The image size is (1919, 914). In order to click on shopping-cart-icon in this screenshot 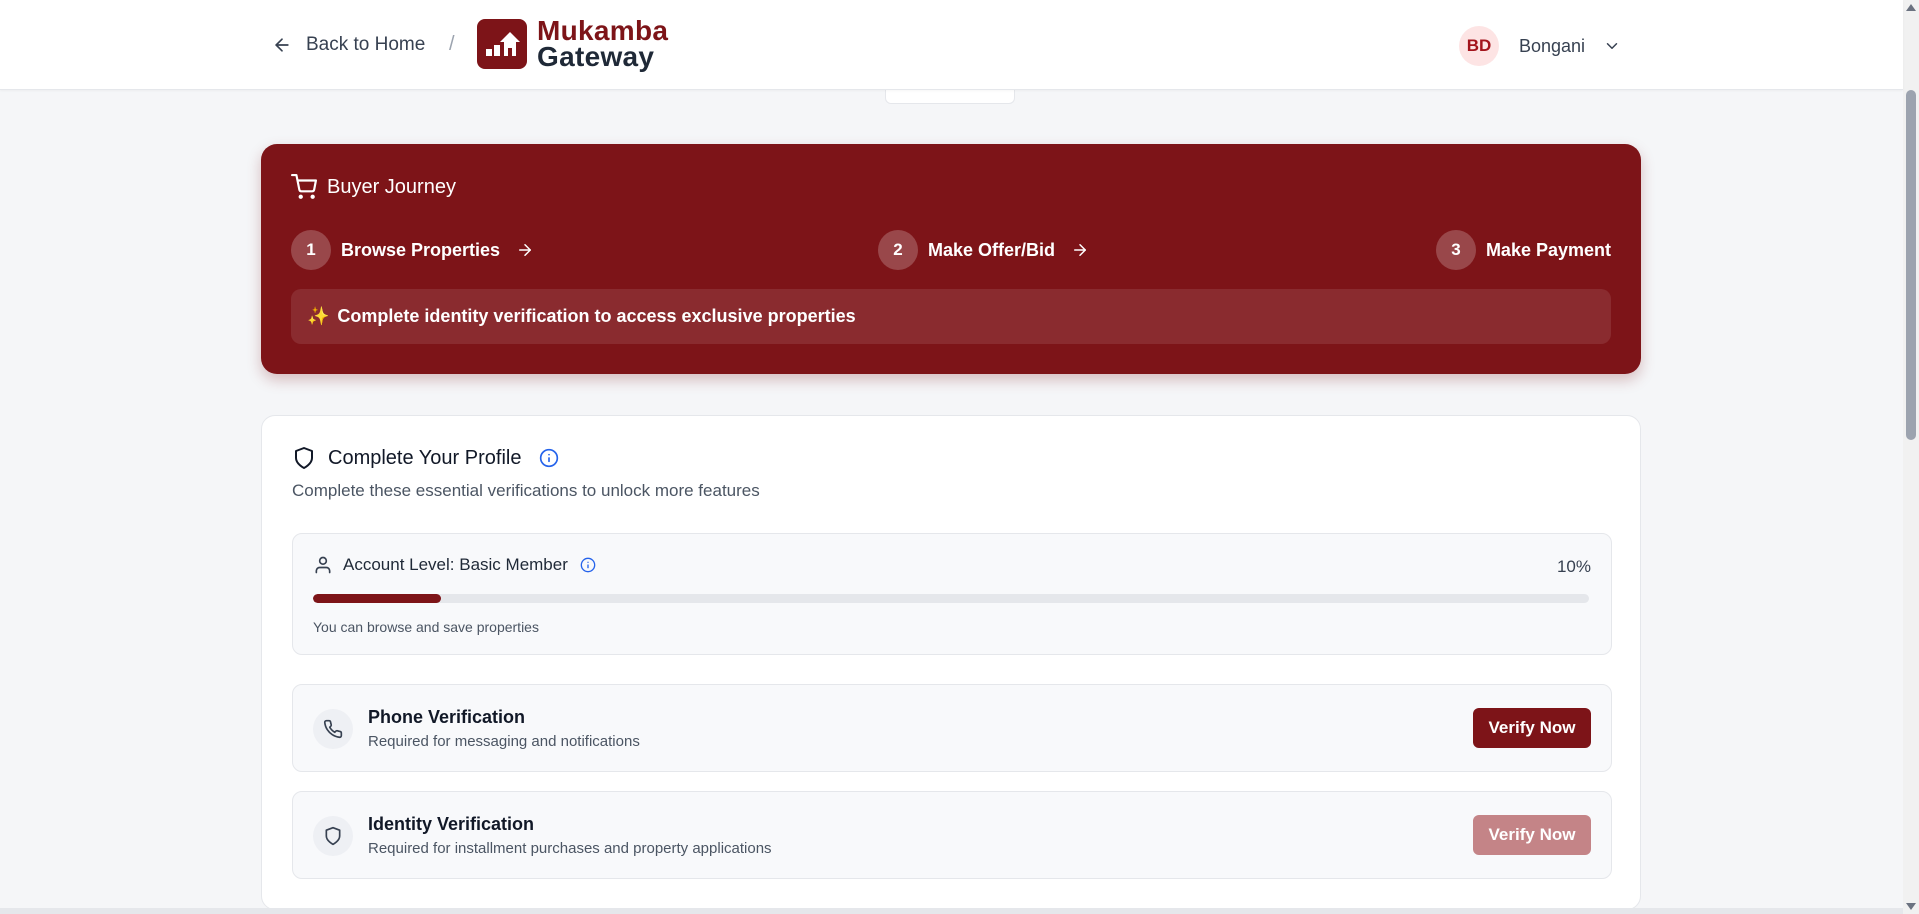, I will do `click(304, 186)`.